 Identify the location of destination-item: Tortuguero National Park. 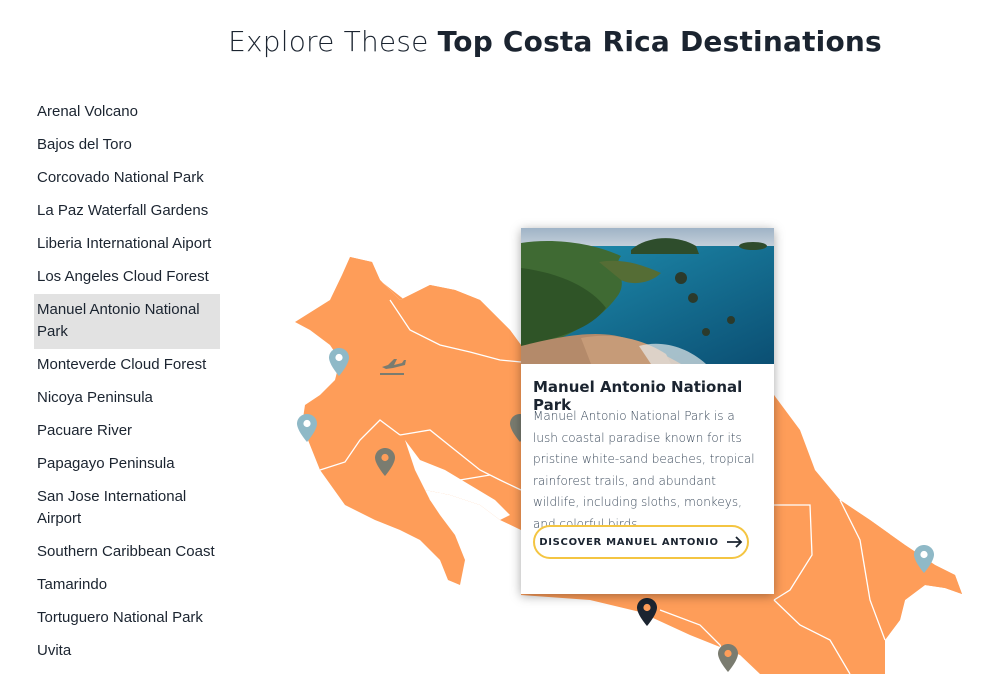
(127, 618).